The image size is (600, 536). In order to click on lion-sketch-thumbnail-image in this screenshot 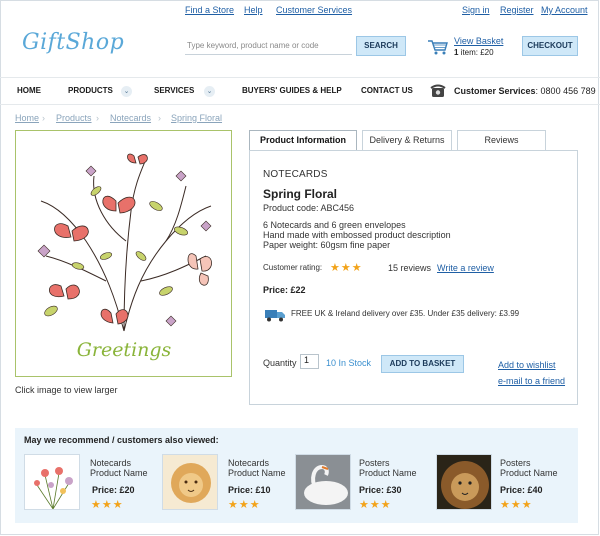, I will do `click(190, 482)`.